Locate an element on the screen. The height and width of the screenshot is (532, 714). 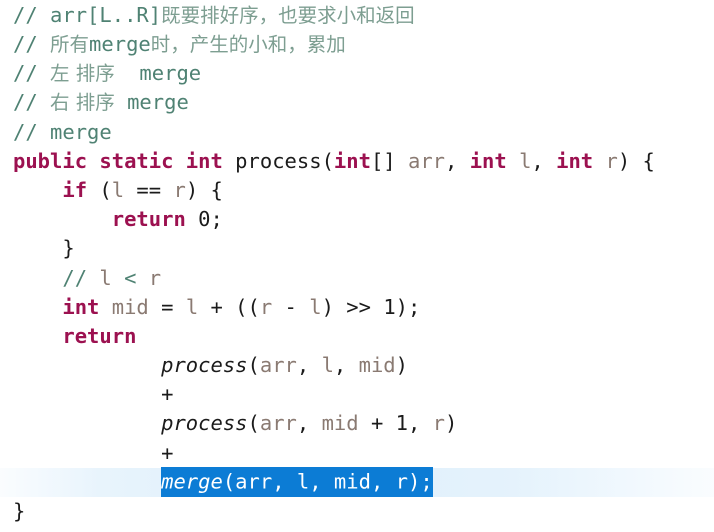
code-line: merge(arr, l, mid, r); is located at coordinates (357, 482).